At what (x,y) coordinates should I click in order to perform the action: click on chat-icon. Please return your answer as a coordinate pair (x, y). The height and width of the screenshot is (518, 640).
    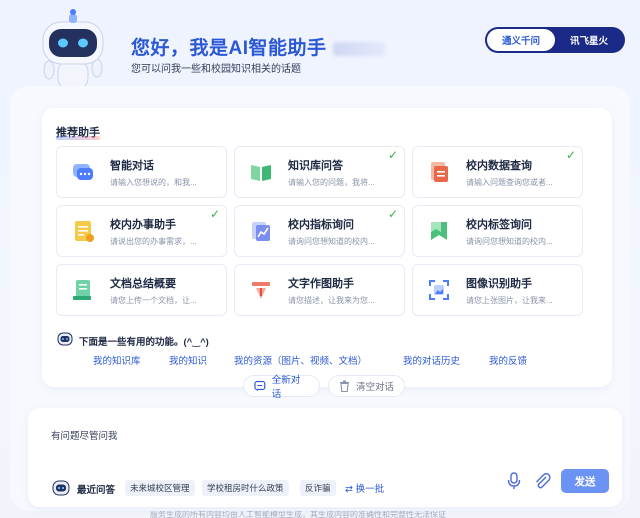
    Looking at the image, I should click on (83, 172).